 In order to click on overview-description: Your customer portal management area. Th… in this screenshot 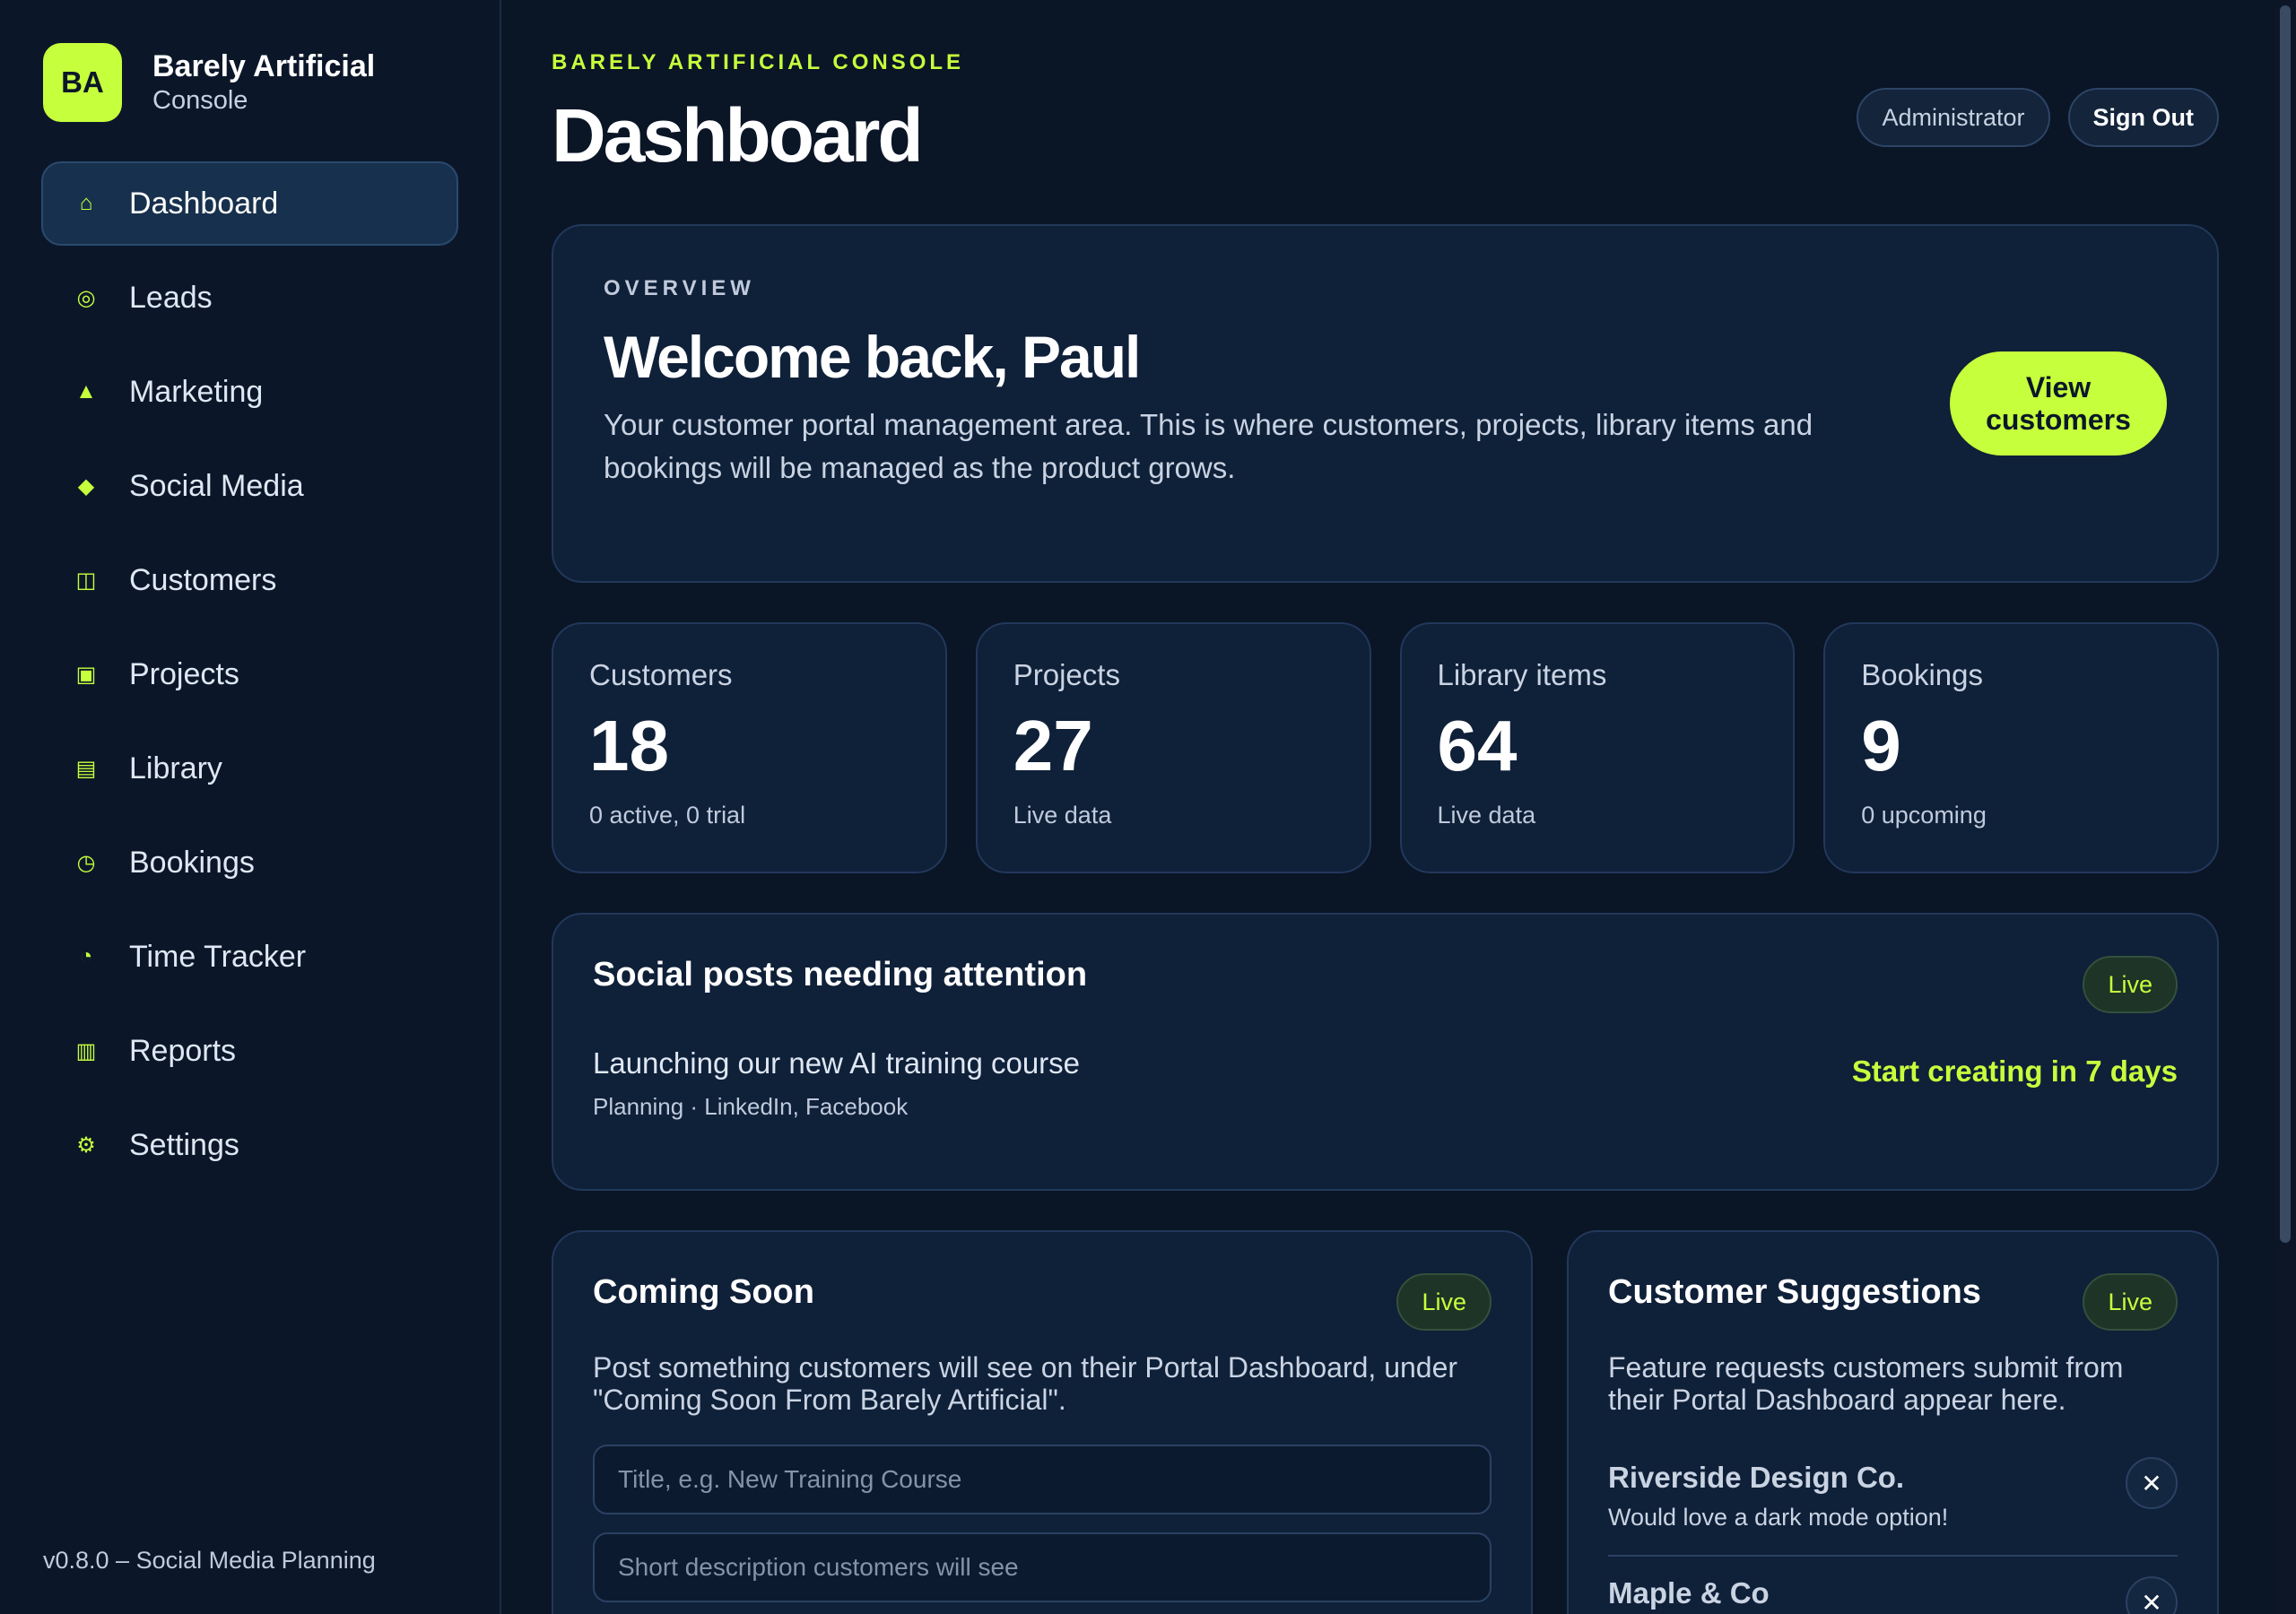, I will do `click(1208, 446)`.